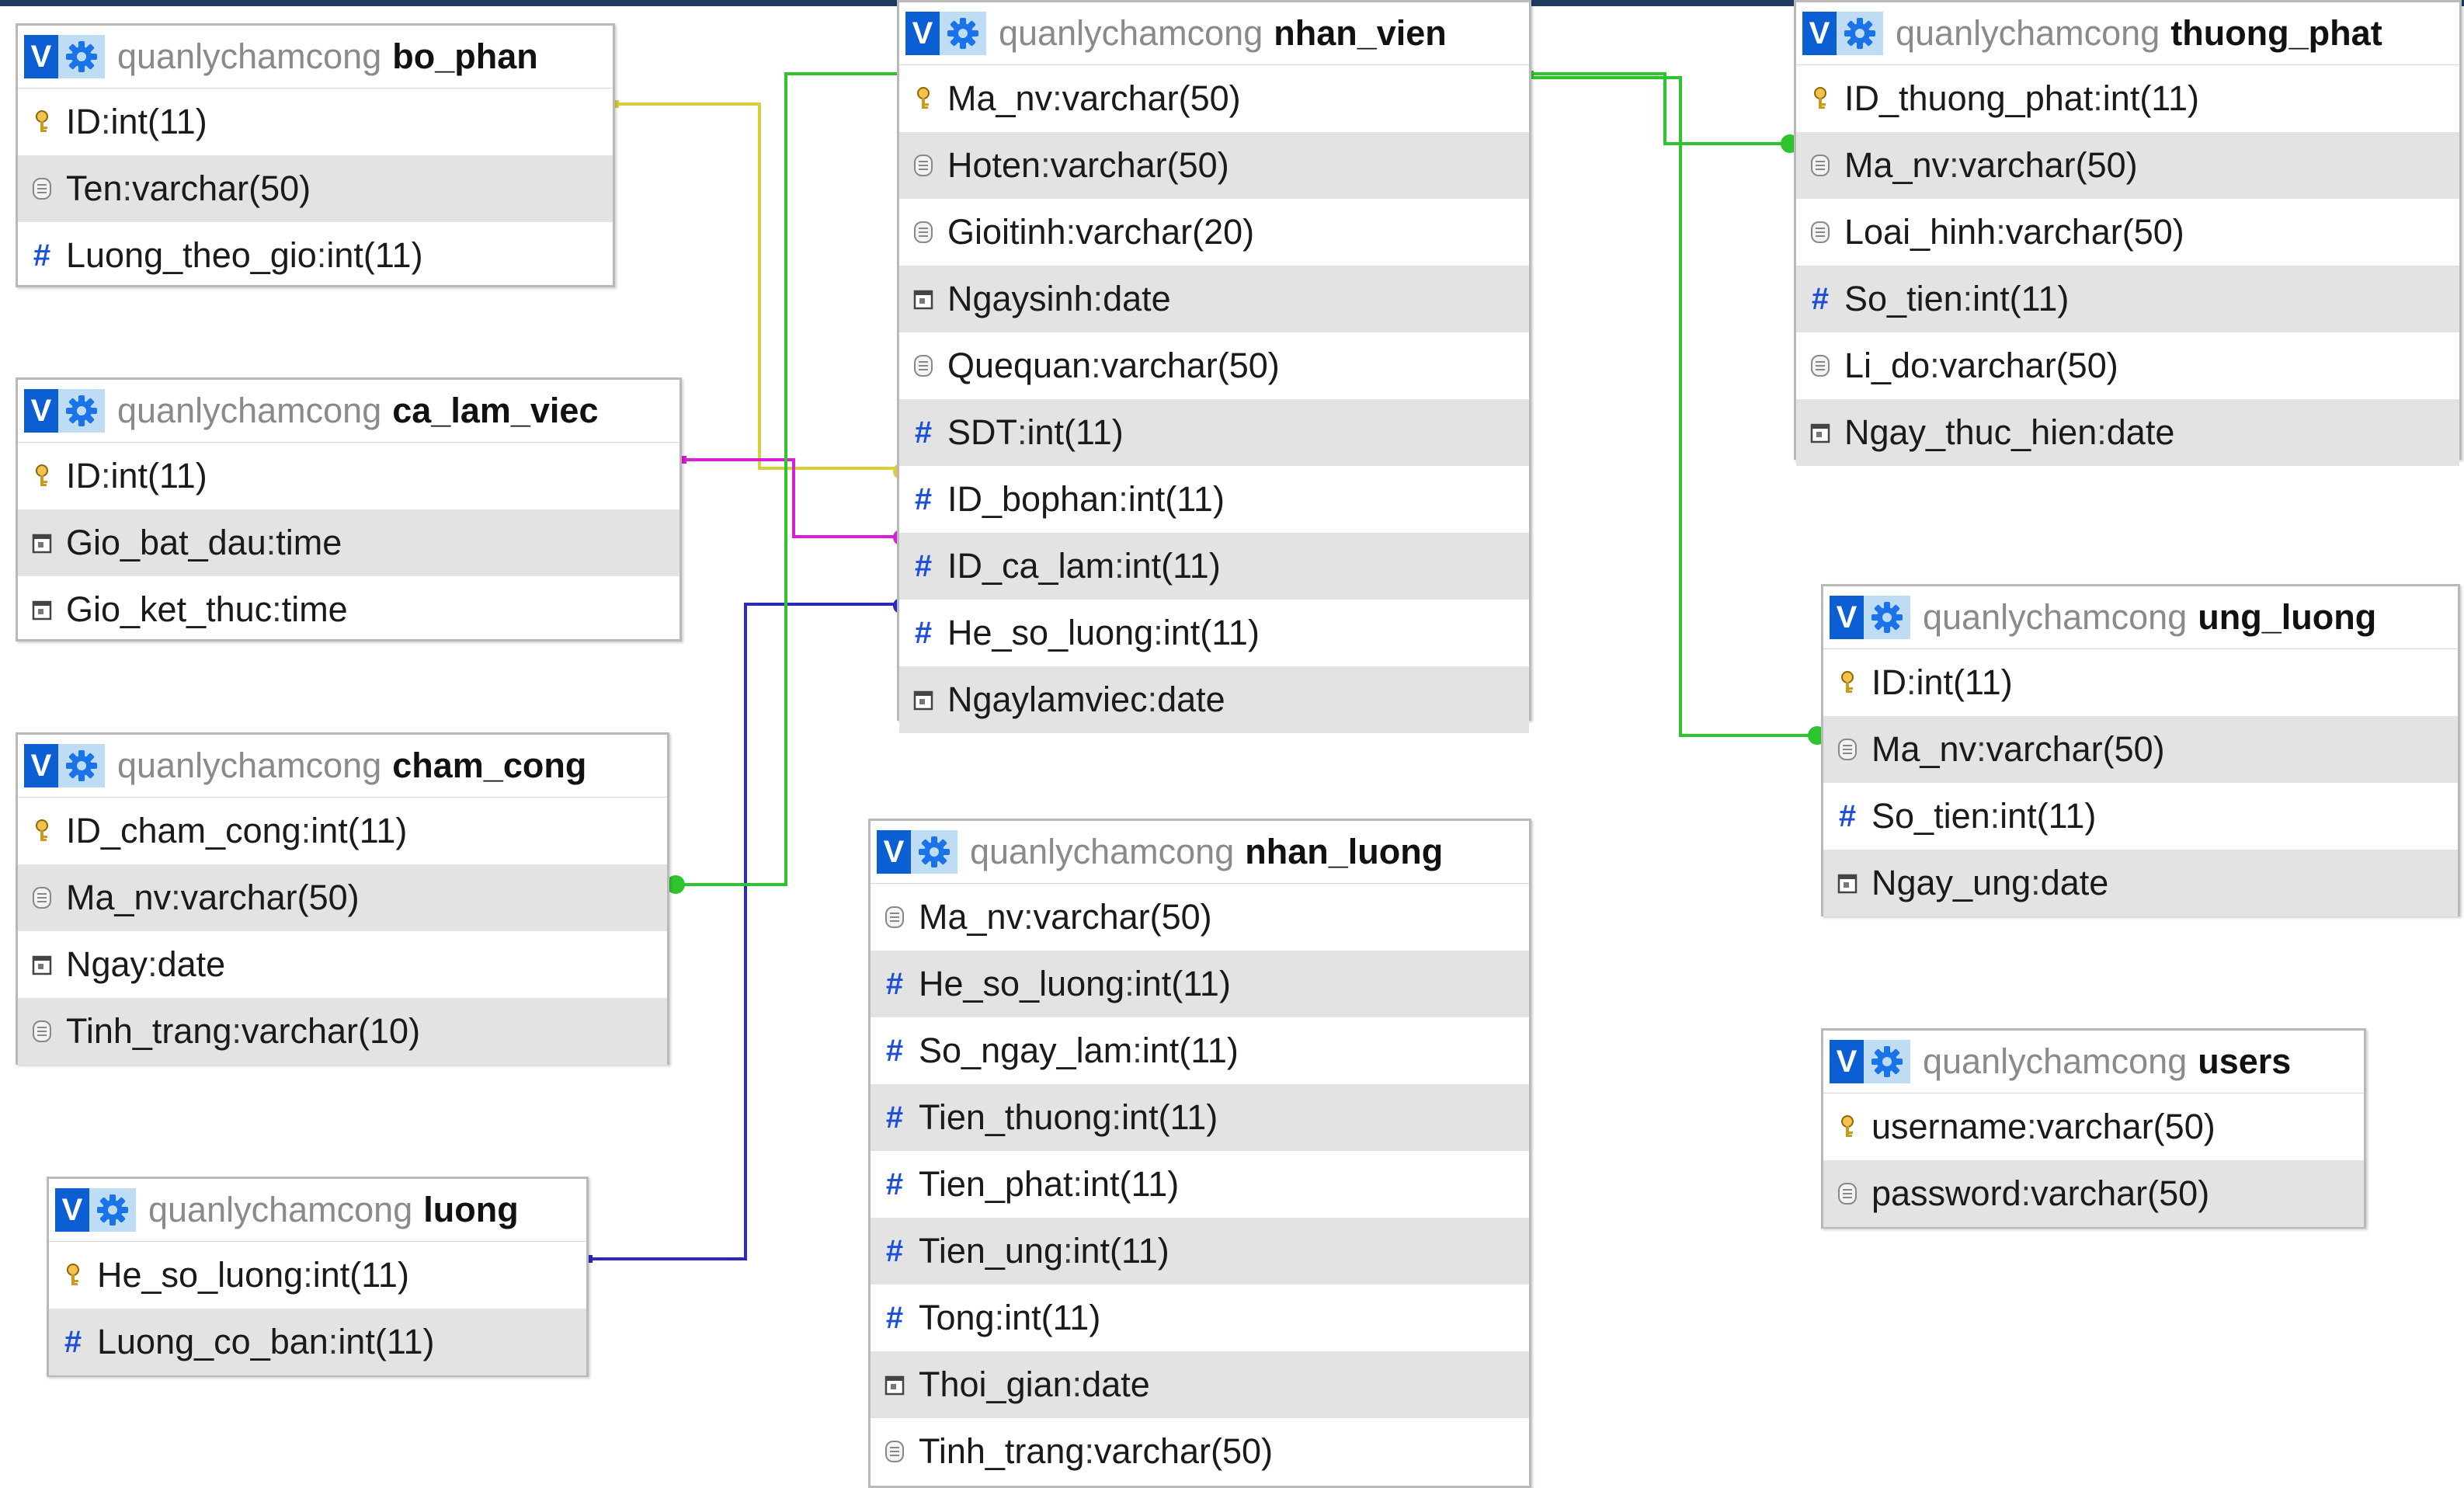 The height and width of the screenshot is (1488, 2464). I want to click on field-row: Thoi_gian : date, so click(1200, 1384).